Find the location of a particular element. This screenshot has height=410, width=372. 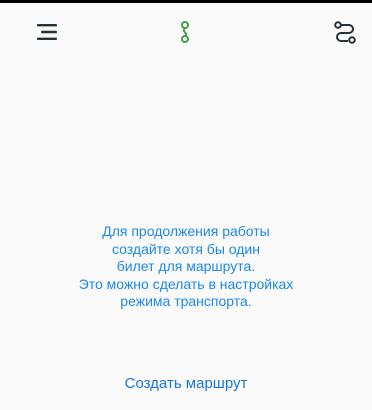

app-bar is located at coordinates (186, 33).